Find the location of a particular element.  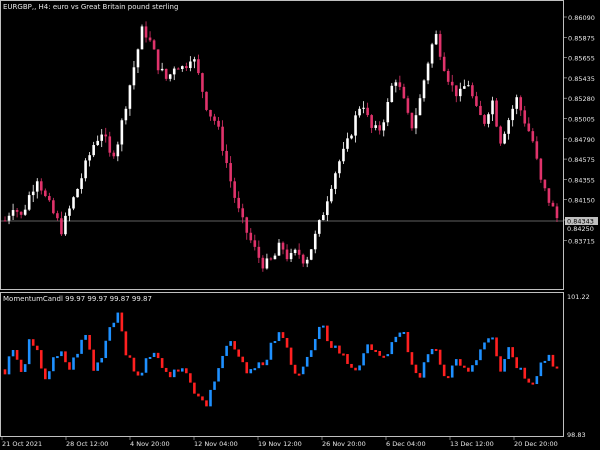

time-tick-label: 13 Dec 12:00 is located at coordinates (472, 444).